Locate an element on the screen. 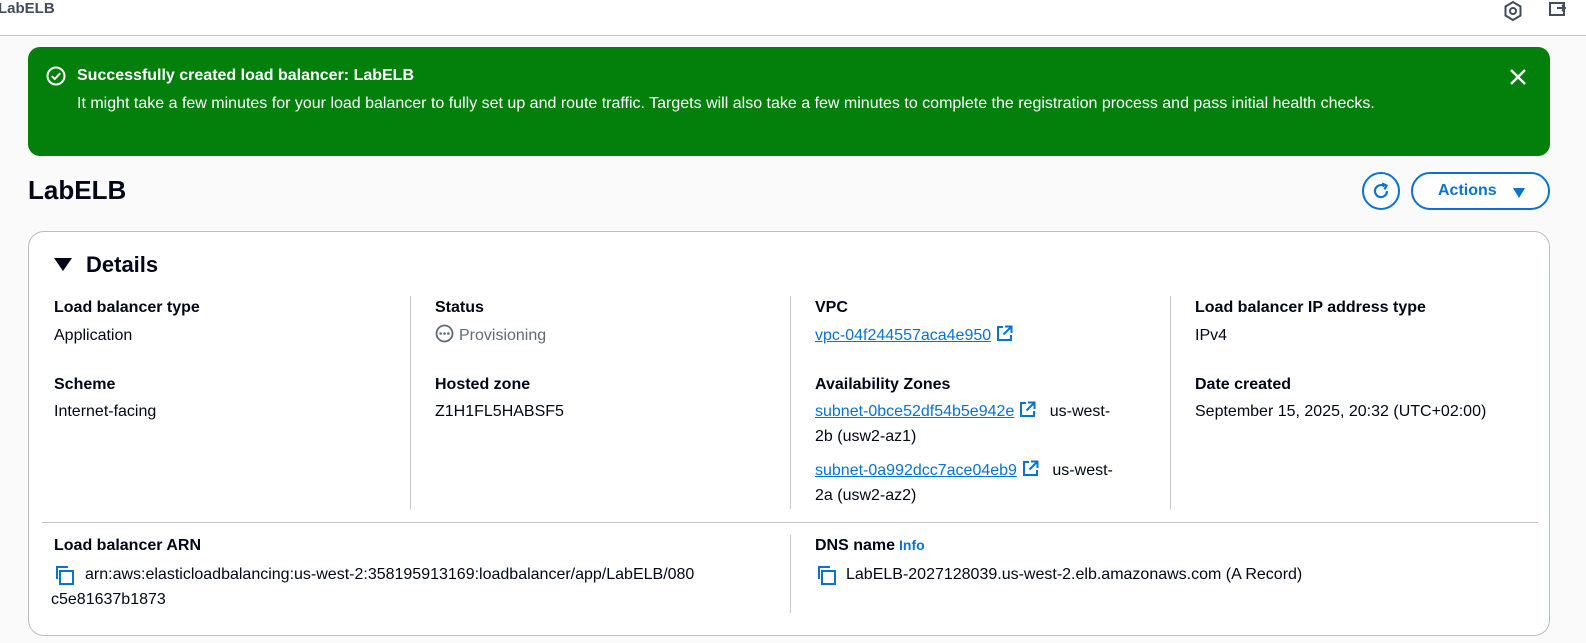 The height and width of the screenshot is (643, 1586). refresh-button is located at coordinates (1381, 191).